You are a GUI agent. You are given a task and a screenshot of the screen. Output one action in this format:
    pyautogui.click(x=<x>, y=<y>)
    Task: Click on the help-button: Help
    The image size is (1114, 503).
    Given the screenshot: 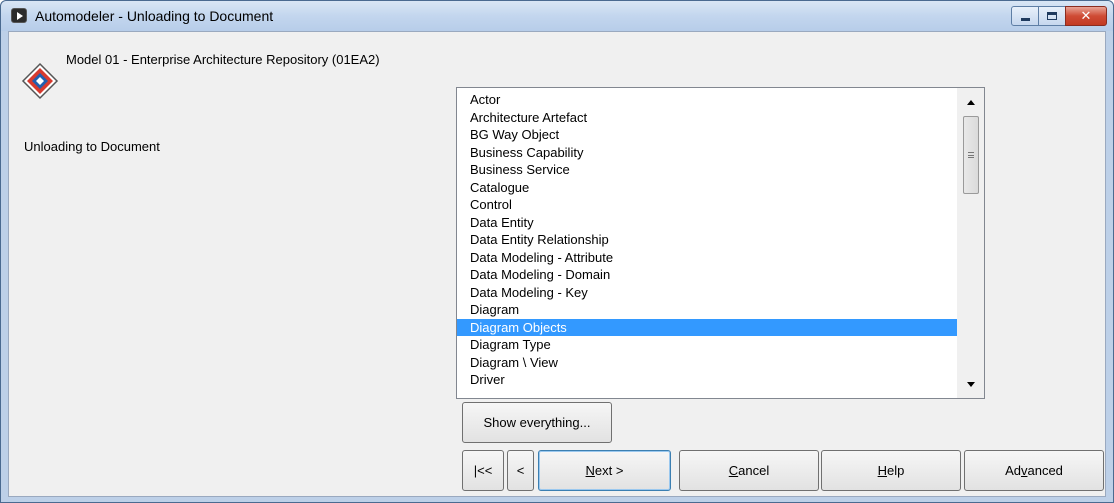 What is the action you would take?
    pyautogui.click(x=891, y=470)
    